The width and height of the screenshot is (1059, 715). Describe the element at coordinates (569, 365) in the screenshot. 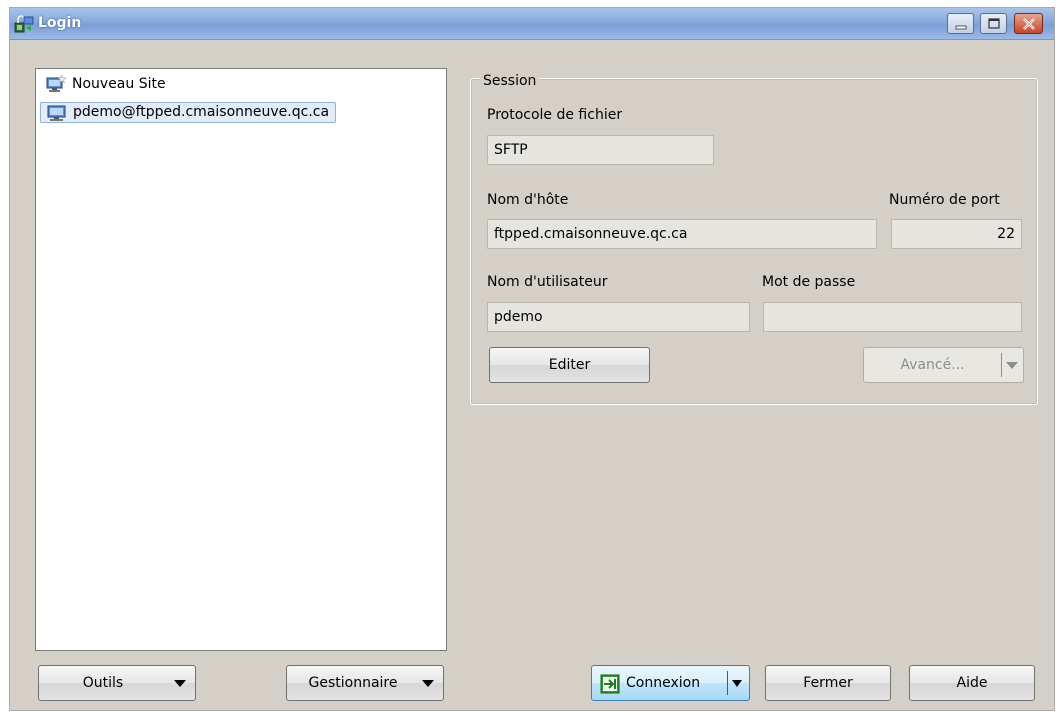

I see `edit-button: Editer` at that location.